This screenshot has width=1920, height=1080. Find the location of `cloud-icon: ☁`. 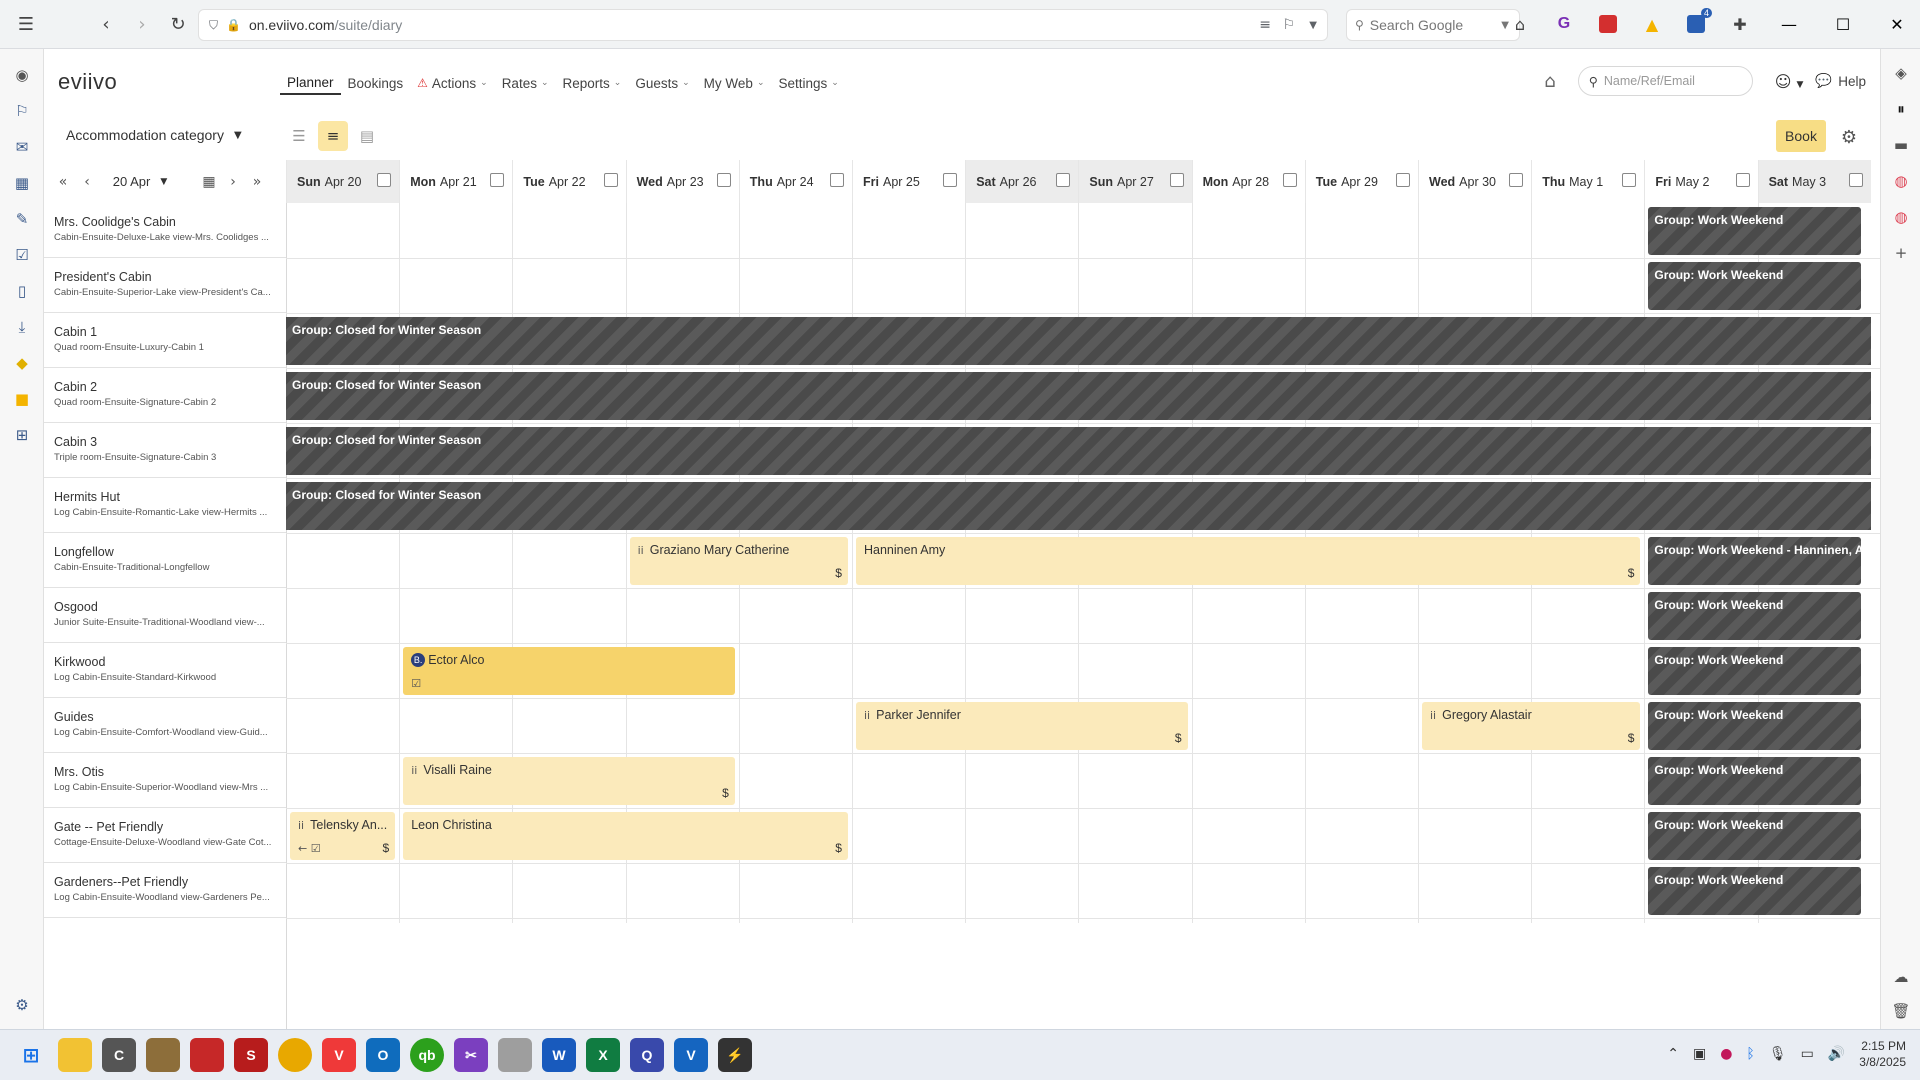

cloud-icon: ☁ is located at coordinates (1900, 977).